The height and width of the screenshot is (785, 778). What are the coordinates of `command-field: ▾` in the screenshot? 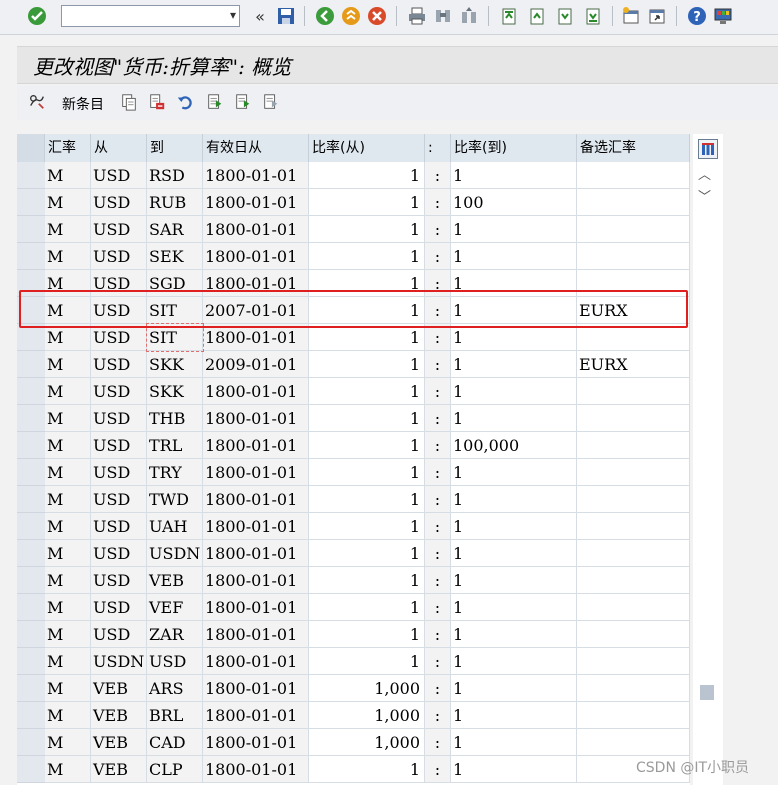 It's located at (150, 16).